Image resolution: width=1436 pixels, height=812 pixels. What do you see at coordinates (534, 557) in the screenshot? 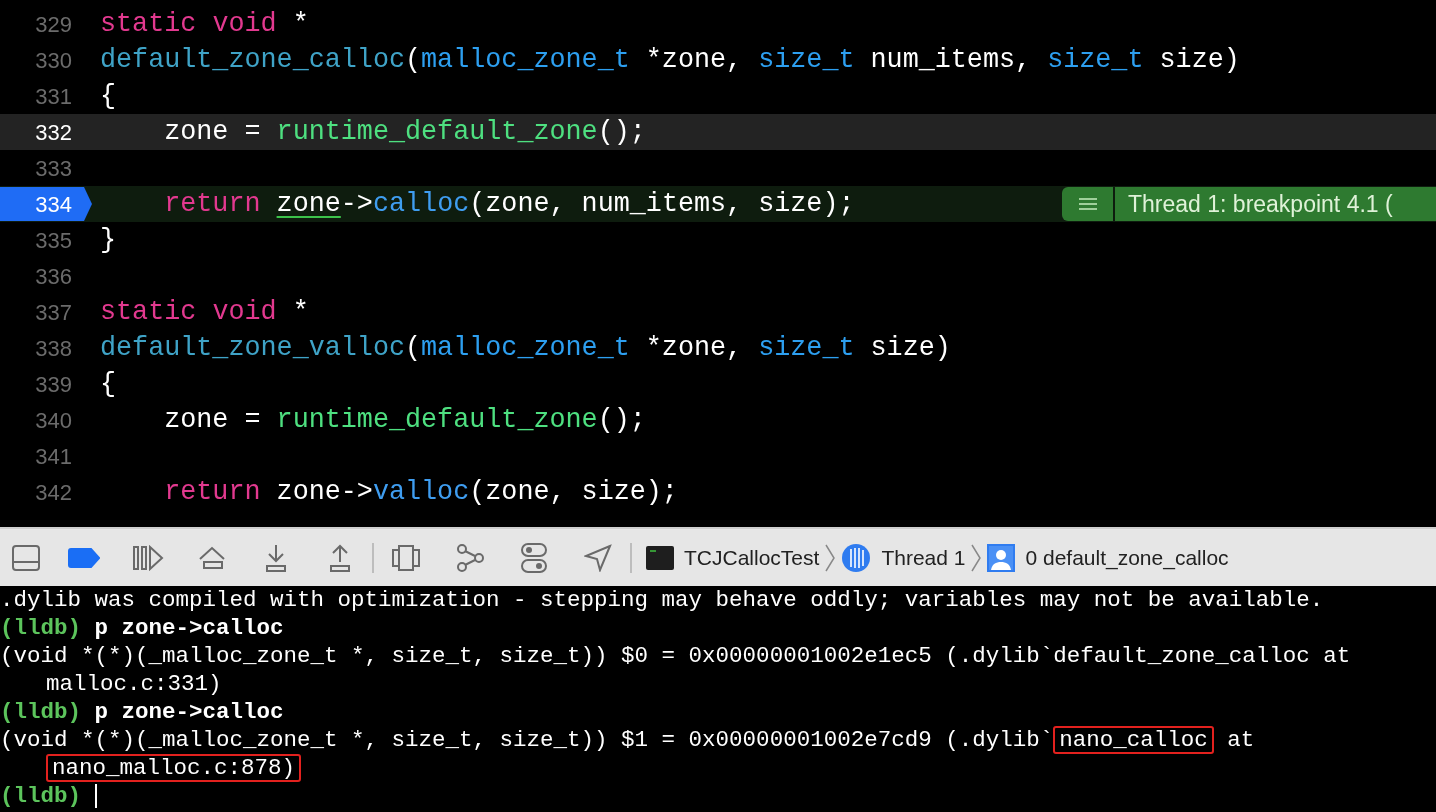
I see `toggles-icon` at bounding box center [534, 557].